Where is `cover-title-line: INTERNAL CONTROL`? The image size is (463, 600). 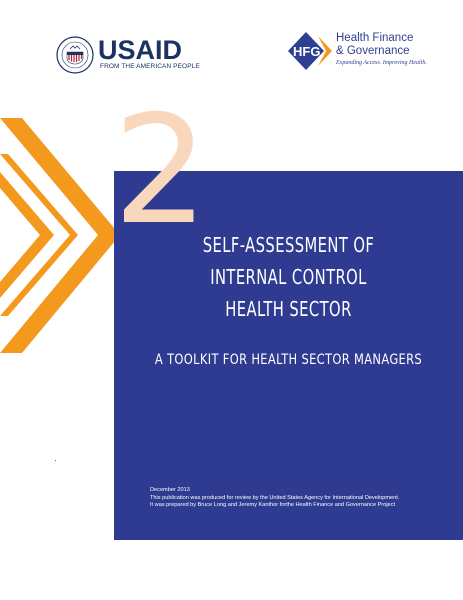 cover-title-line: INTERNAL CONTROL is located at coordinates (288, 277).